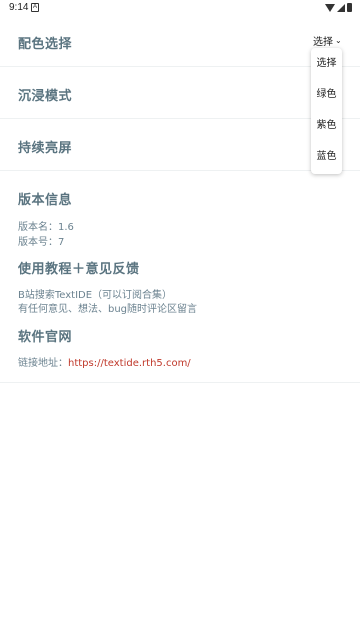 This screenshot has width=360, height=641. Describe the element at coordinates (45, 337) in the screenshot. I see `website-title: 软件官网` at that location.